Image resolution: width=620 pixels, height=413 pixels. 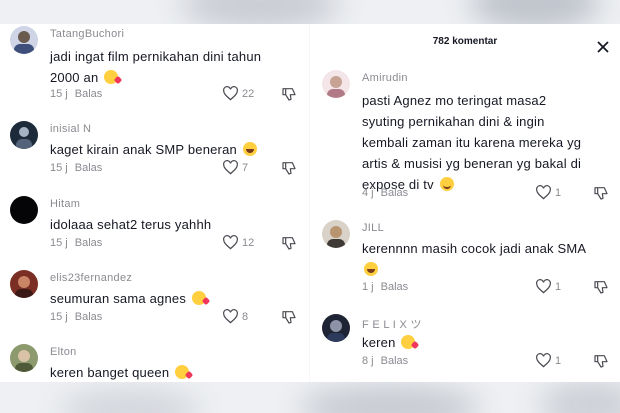 What do you see at coordinates (373, 228) in the screenshot?
I see `comment-username: JILL` at bounding box center [373, 228].